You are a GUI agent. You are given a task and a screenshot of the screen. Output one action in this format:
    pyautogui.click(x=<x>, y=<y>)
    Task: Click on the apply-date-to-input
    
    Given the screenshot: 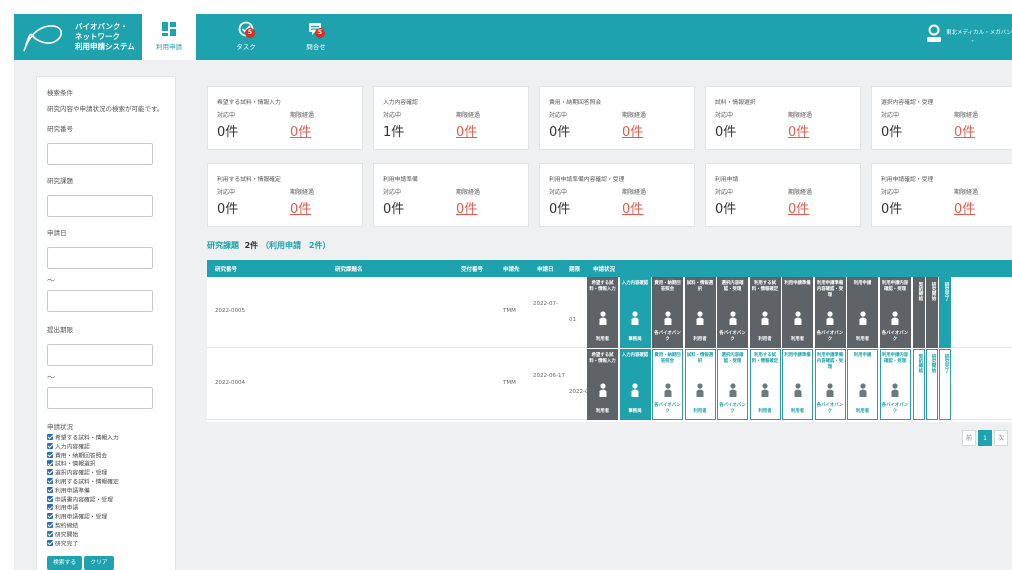 What is the action you would take?
    pyautogui.click(x=100, y=301)
    